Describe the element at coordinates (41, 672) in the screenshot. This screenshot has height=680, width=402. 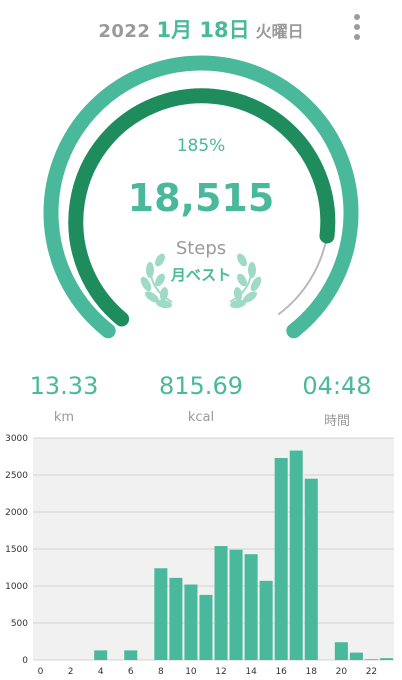
I see `x-tick-label: 0` at that location.